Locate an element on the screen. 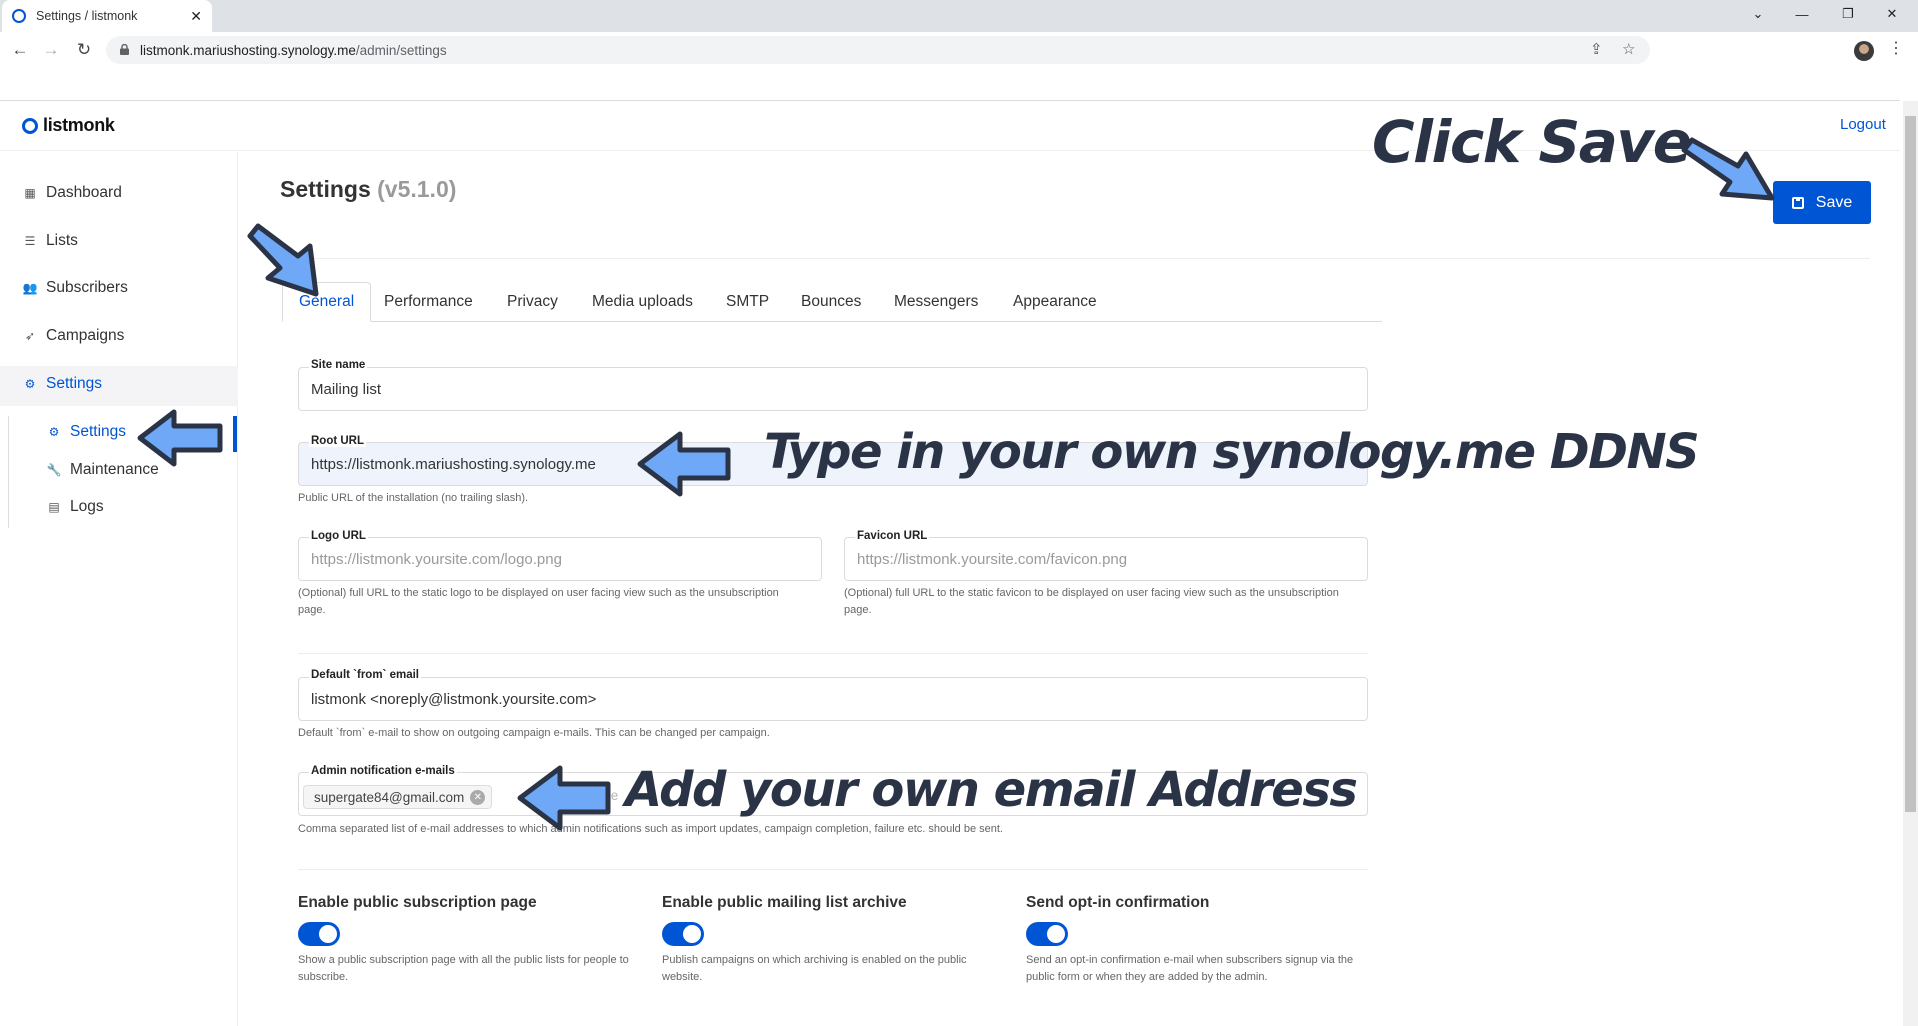  sidebar-subitem-logs: ▤ Logs is located at coordinates (75, 507).